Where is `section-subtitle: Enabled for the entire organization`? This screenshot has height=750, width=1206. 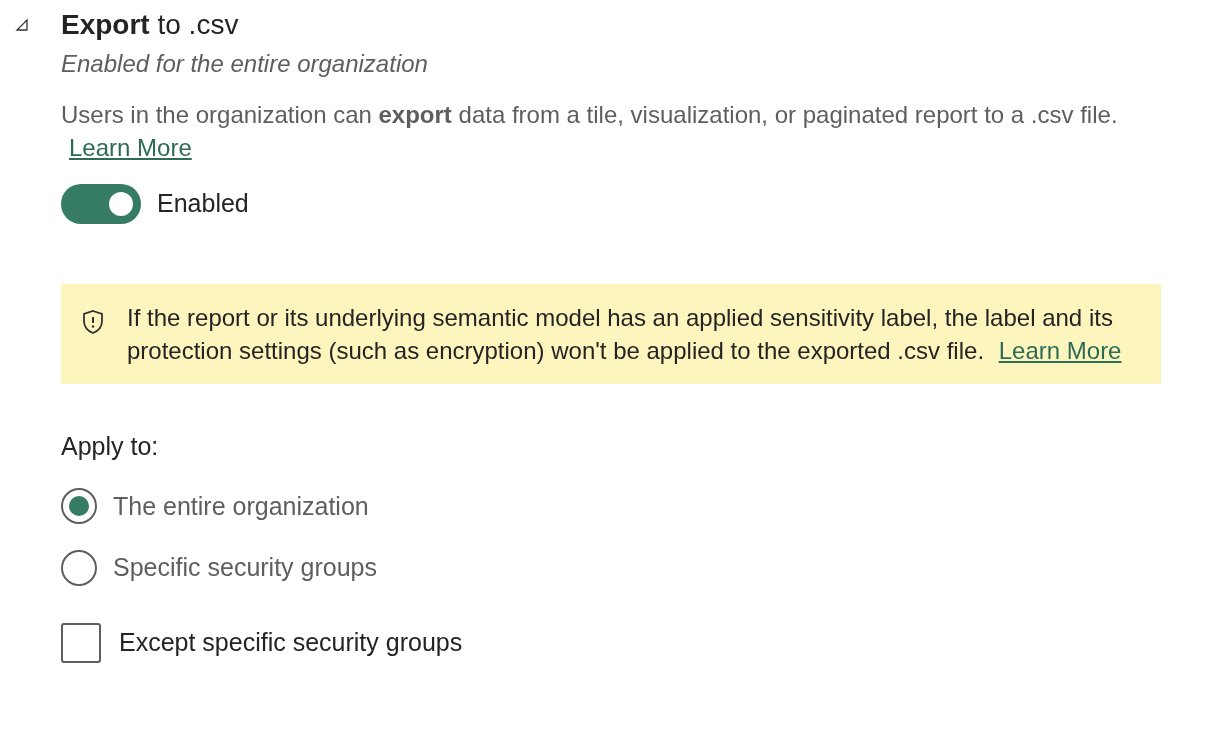 section-subtitle: Enabled for the entire organization is located at coordinates (245, 64).